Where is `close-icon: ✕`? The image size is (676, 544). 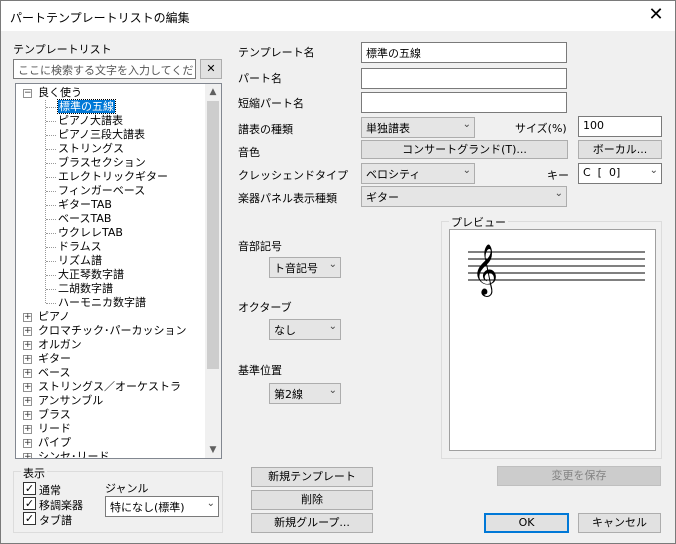
close-icon: ✕ is located at coordinates (656, 16).